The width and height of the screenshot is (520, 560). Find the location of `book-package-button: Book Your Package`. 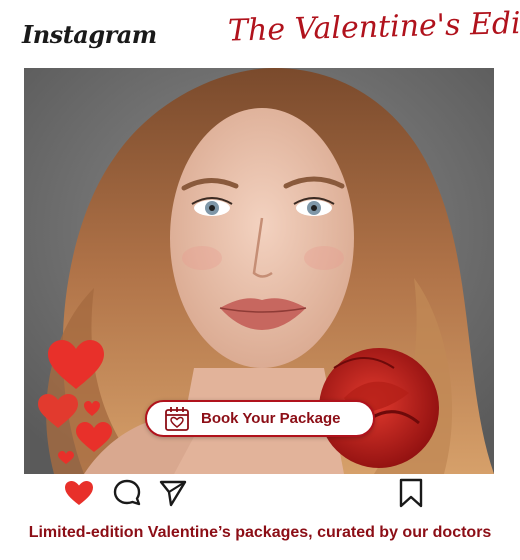

book-package-button: Book Your Package is located at coordinates (260, 418).